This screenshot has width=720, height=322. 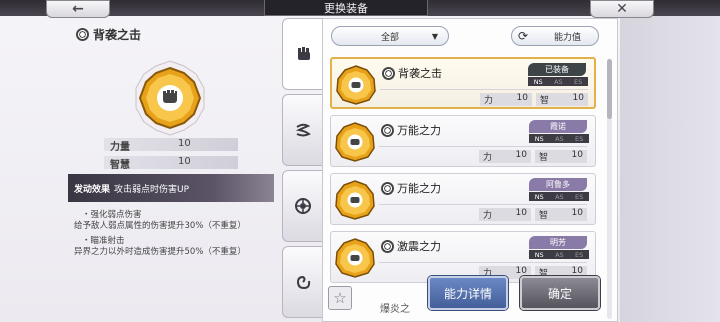 I want to click on refresh-icon: ⟳, so click(x=523, y=36).